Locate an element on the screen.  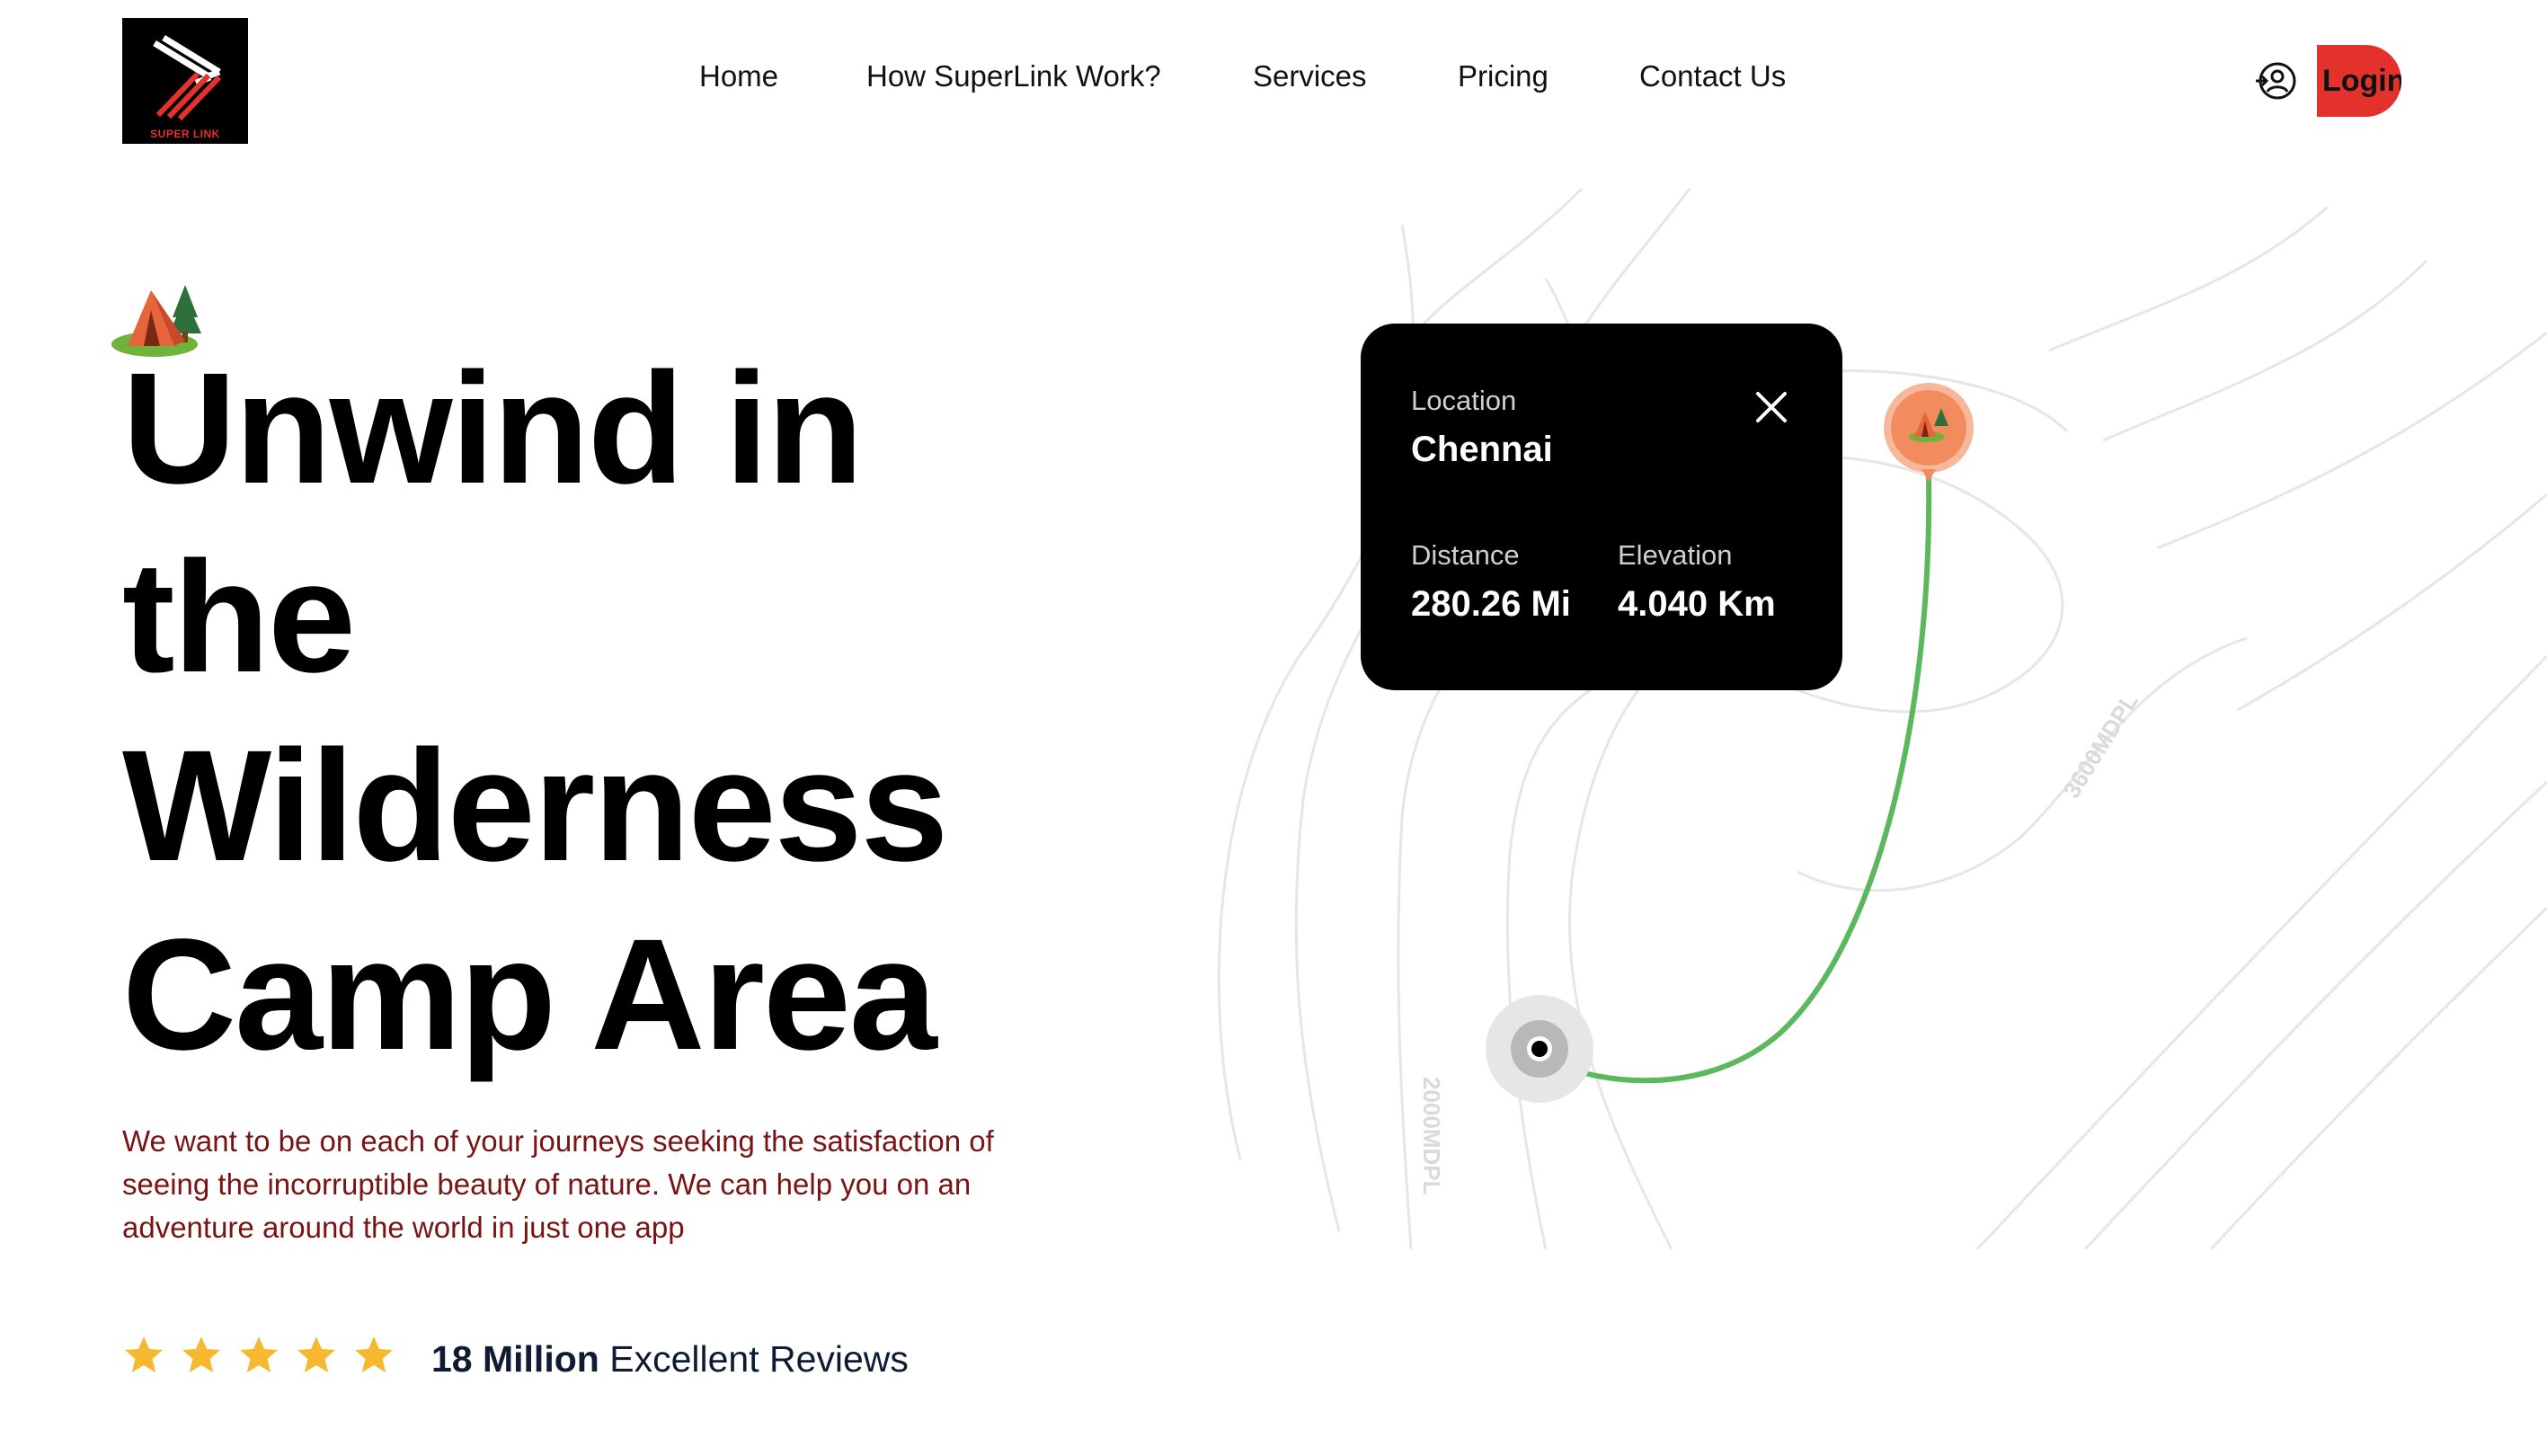
login-button: Login is located at coordinates (2359, 81).